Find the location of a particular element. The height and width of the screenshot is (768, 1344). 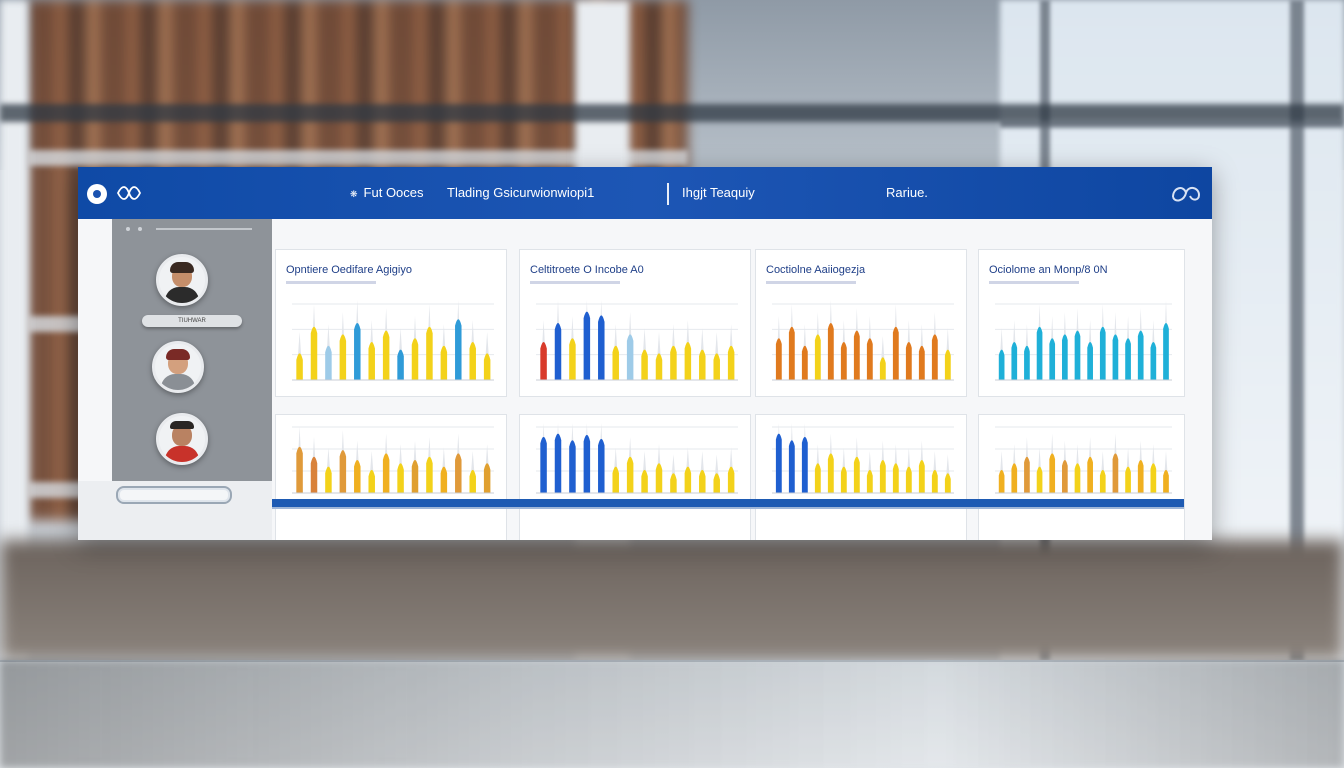

bg-glass-reflection is located at coordinates (672, 714).